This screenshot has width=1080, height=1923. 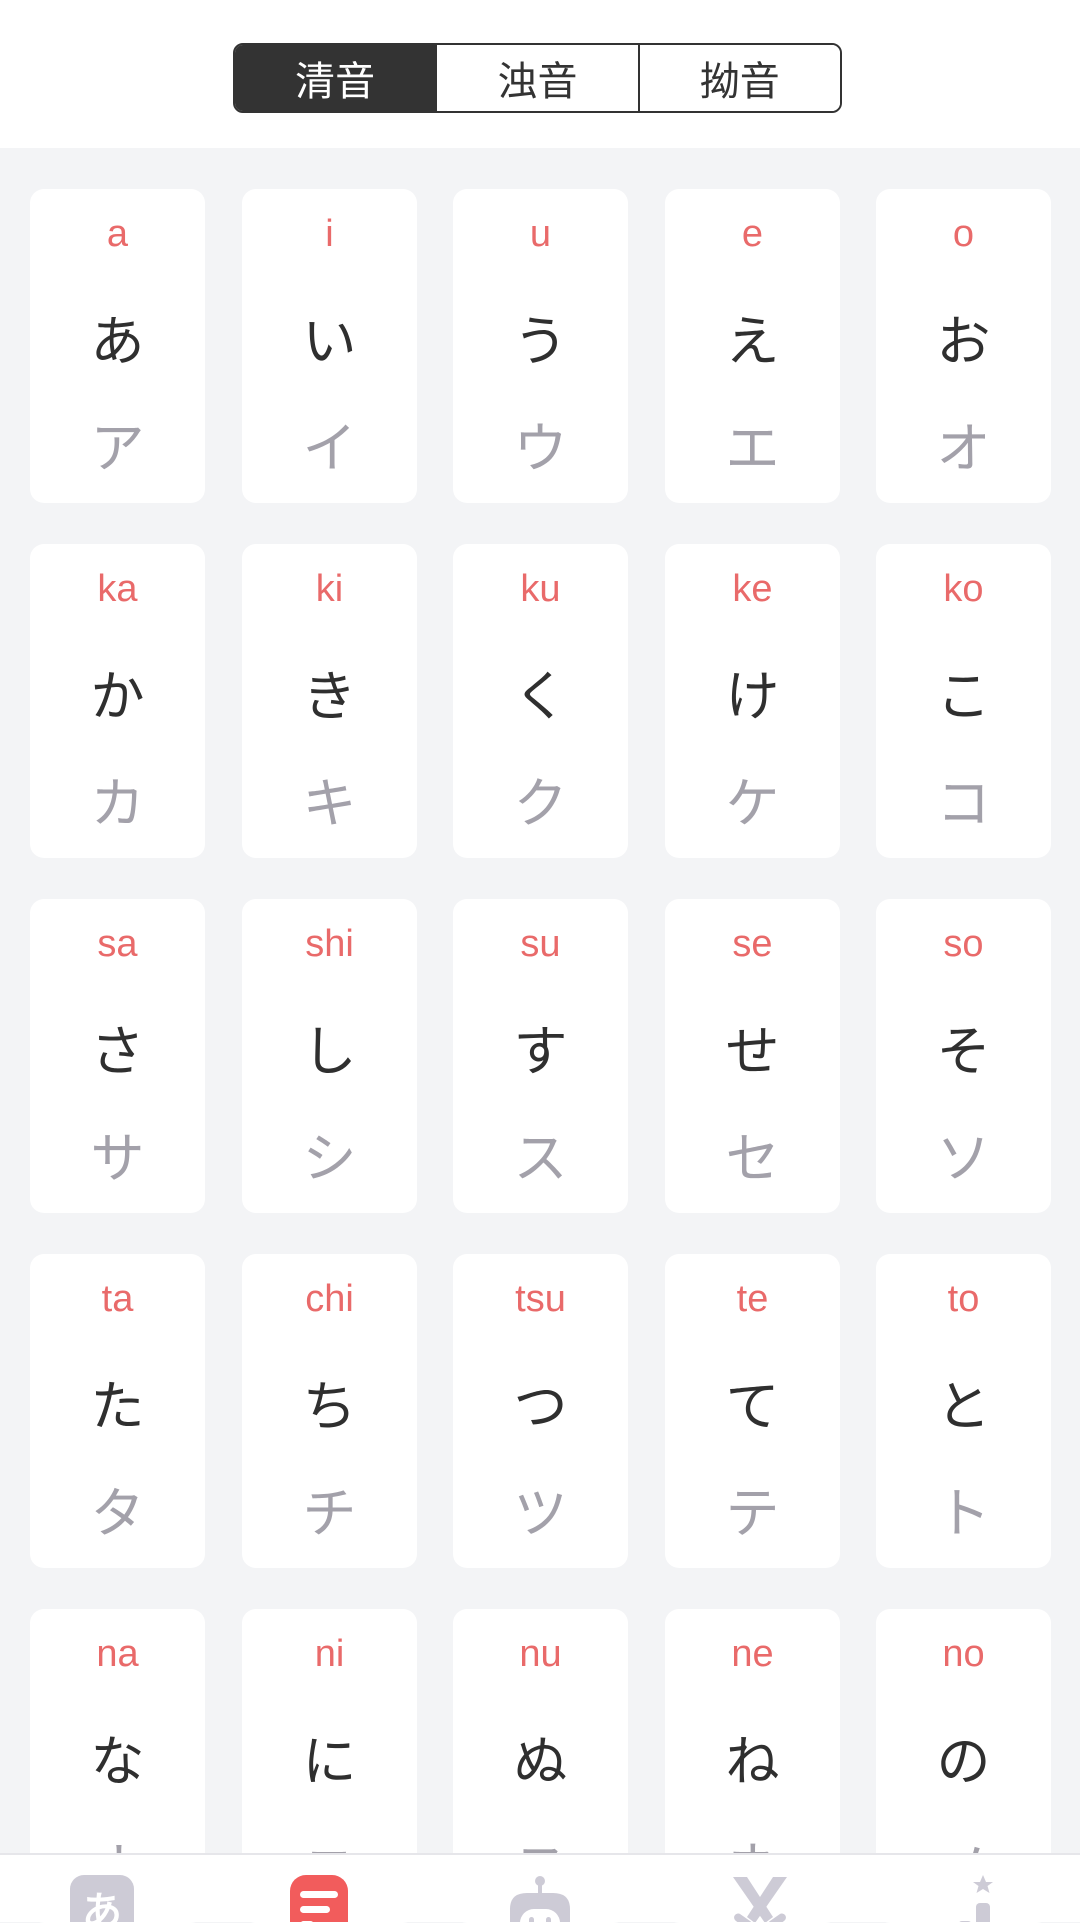 I want to click on nav-item-battle, so click(x=760, y=1897).